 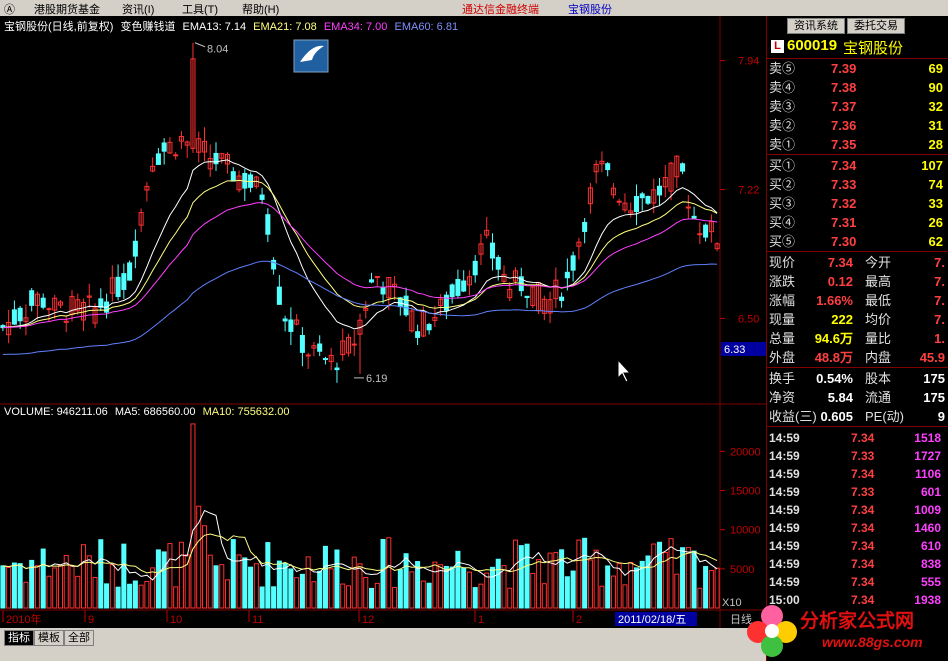 I want to click on menu-item-help: 帮助(H), so click(x=260, y=9).